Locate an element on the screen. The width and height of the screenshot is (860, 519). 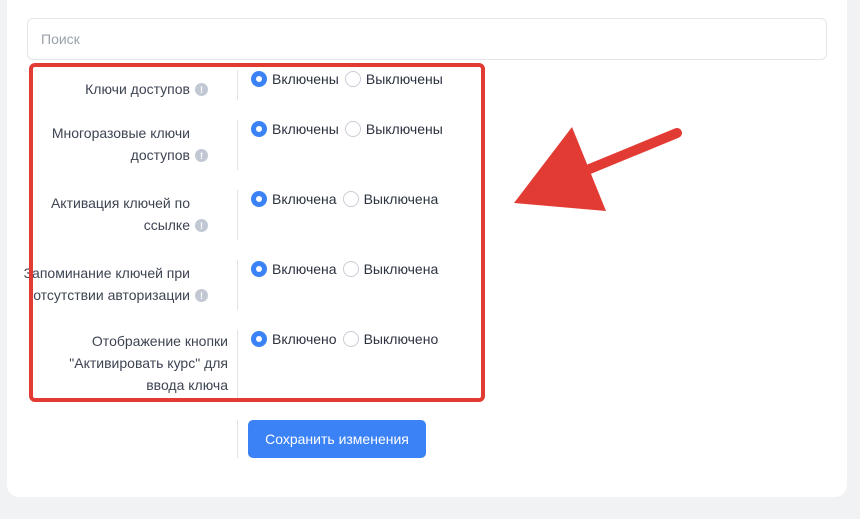
red-arrow-icon is located at coordinates (598, 169).